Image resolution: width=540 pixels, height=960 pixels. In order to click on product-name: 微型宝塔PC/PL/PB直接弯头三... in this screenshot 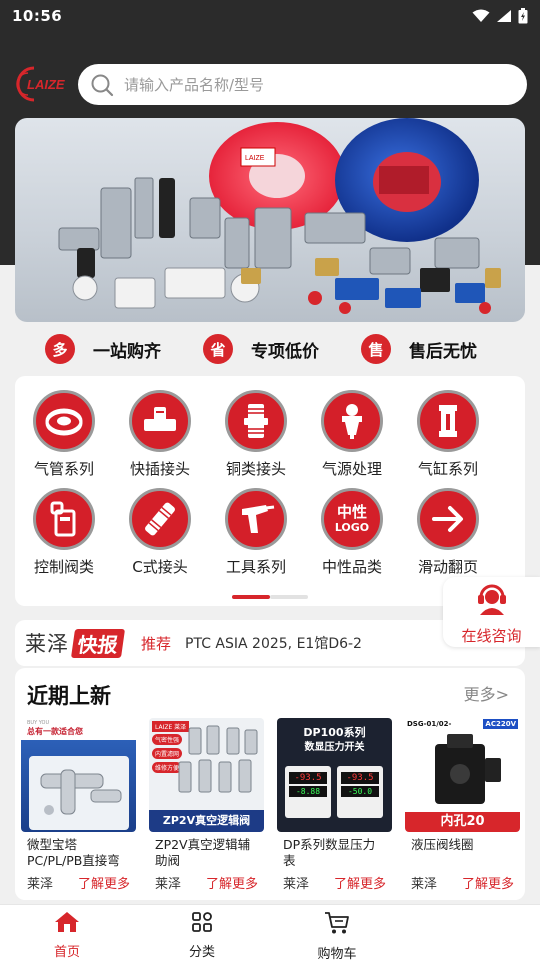, I will do `click(73, 852)`.